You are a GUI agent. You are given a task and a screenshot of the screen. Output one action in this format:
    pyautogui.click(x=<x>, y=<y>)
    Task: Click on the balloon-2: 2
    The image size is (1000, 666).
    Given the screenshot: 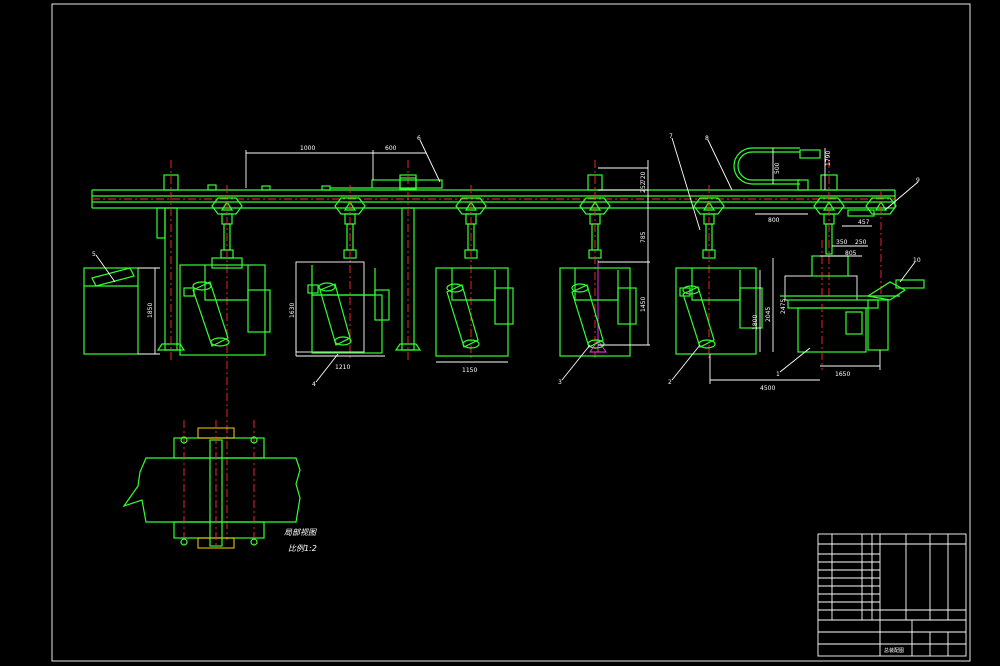 What is the action you would take?
    pyautogui.click(x=670, y=382)
    